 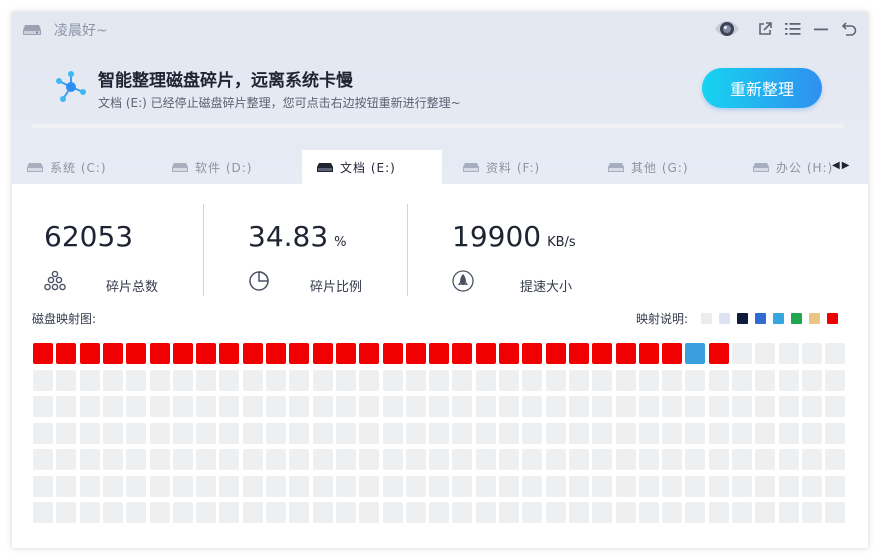 I want to click on disk-map-title: 磁盘映射图:, so click(x=64, y=319).